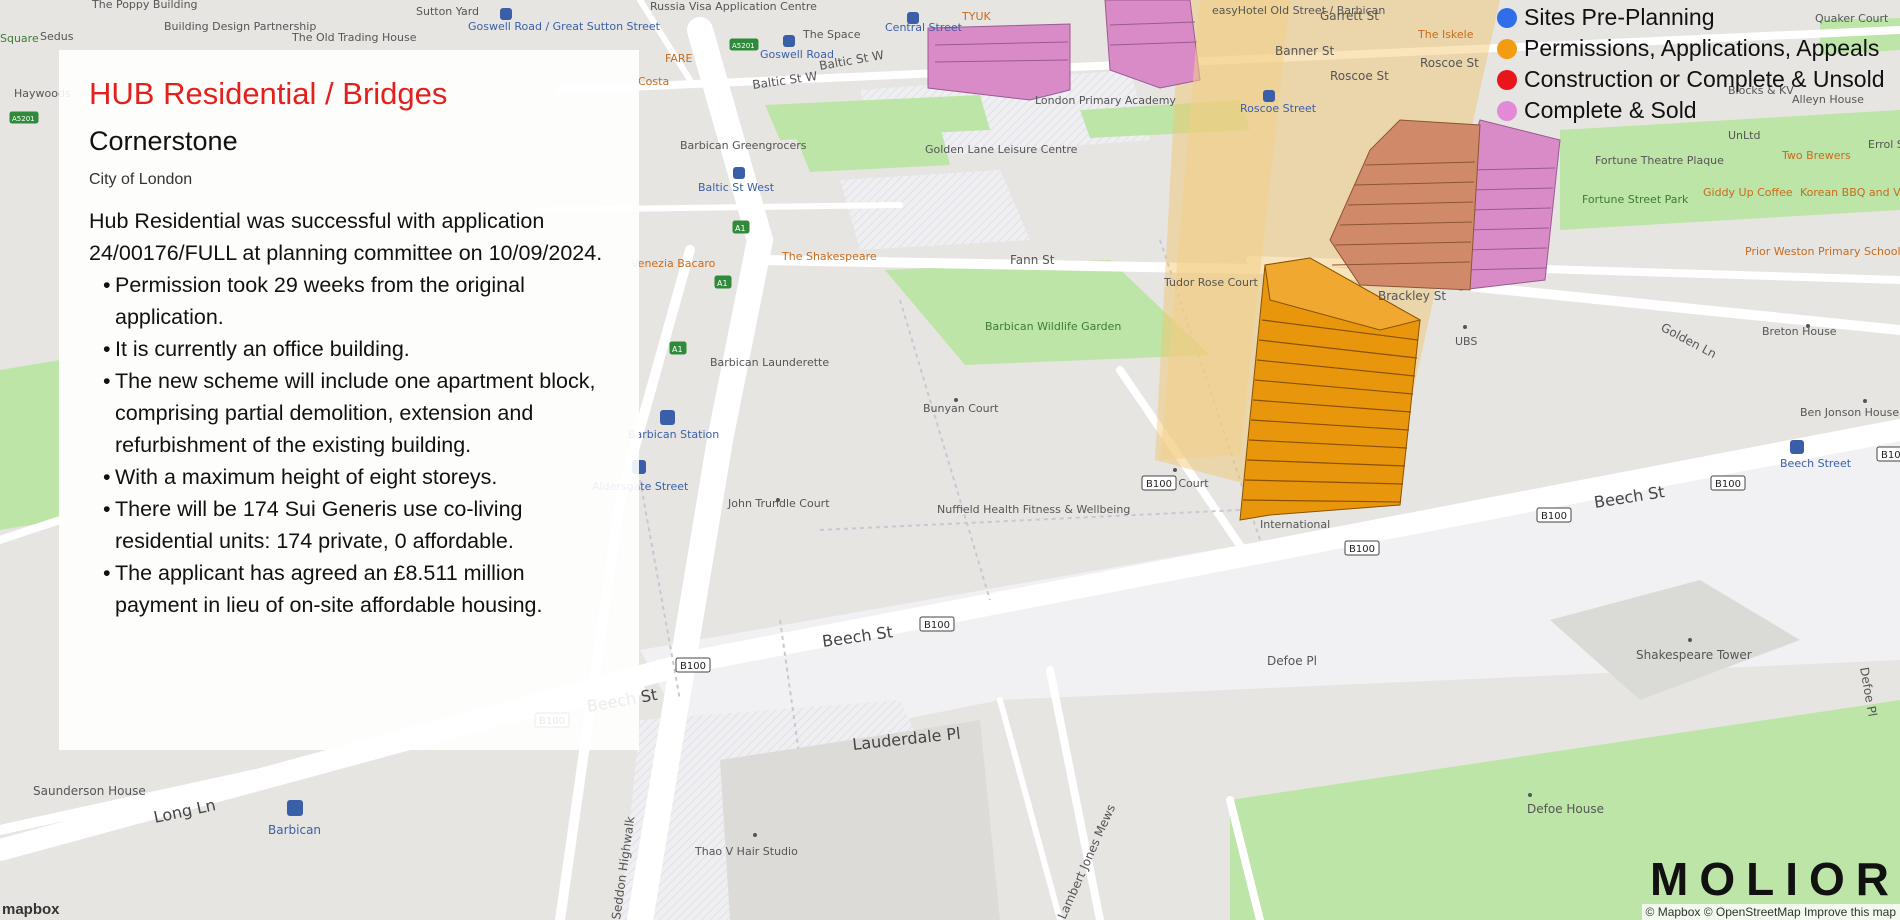  Describe the element at coordinates (1305, 51) in the screenshot. I see `street-label: Banner St` at that location.